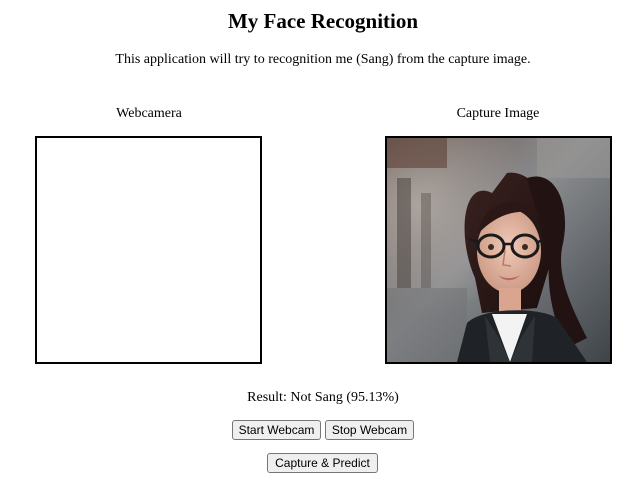  What do you see at coordinates (323, 397) in the screenshot?
I see `prediction-result: Result: Not Sang (95.13%)` at bounding box center [323, 397].